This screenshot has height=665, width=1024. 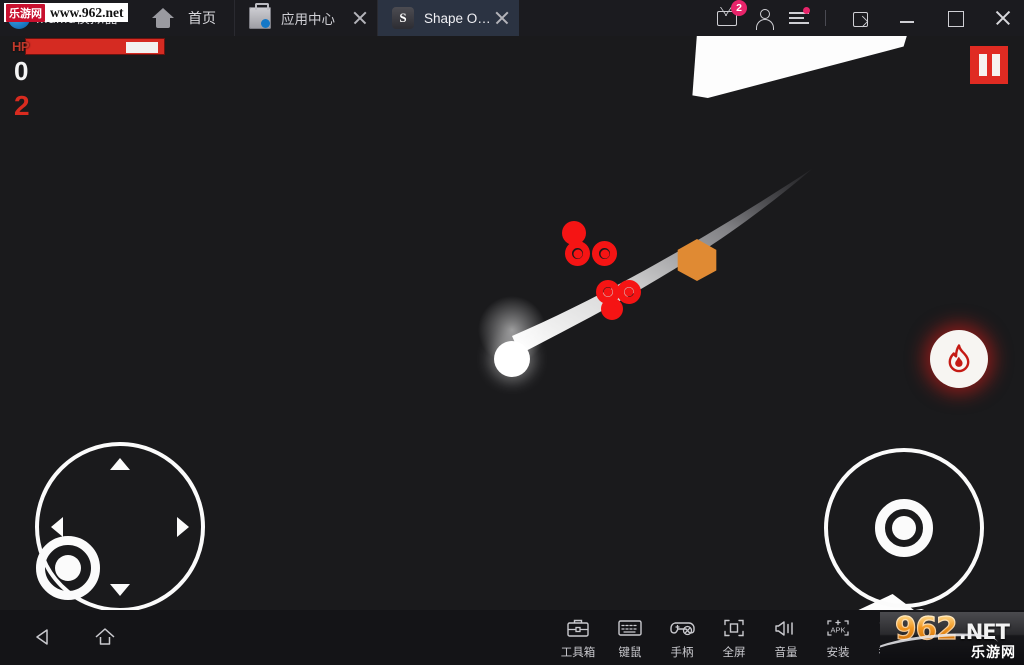 I want to click on tool-label: 全屏, so click(x=734, y=652).